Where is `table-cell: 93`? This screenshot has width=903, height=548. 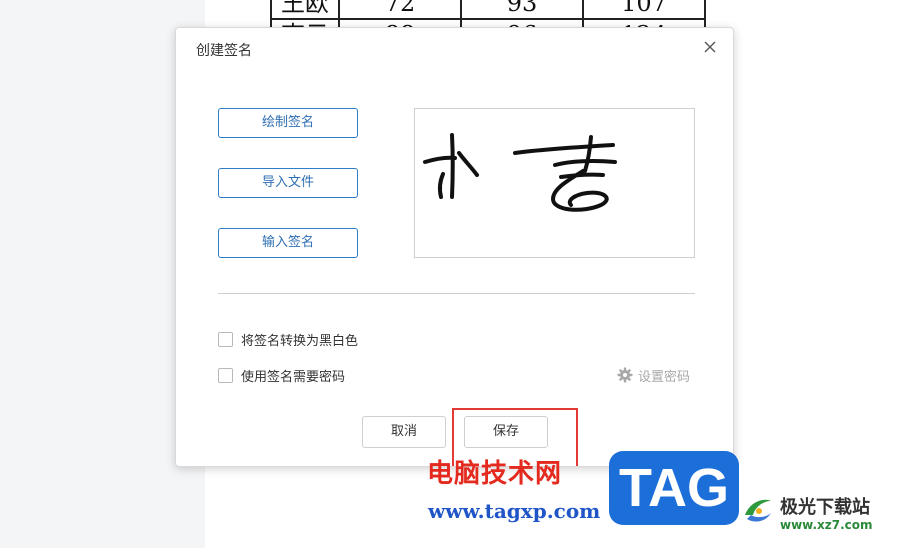
table-cell: 93 is located at coordinates (522, 10).